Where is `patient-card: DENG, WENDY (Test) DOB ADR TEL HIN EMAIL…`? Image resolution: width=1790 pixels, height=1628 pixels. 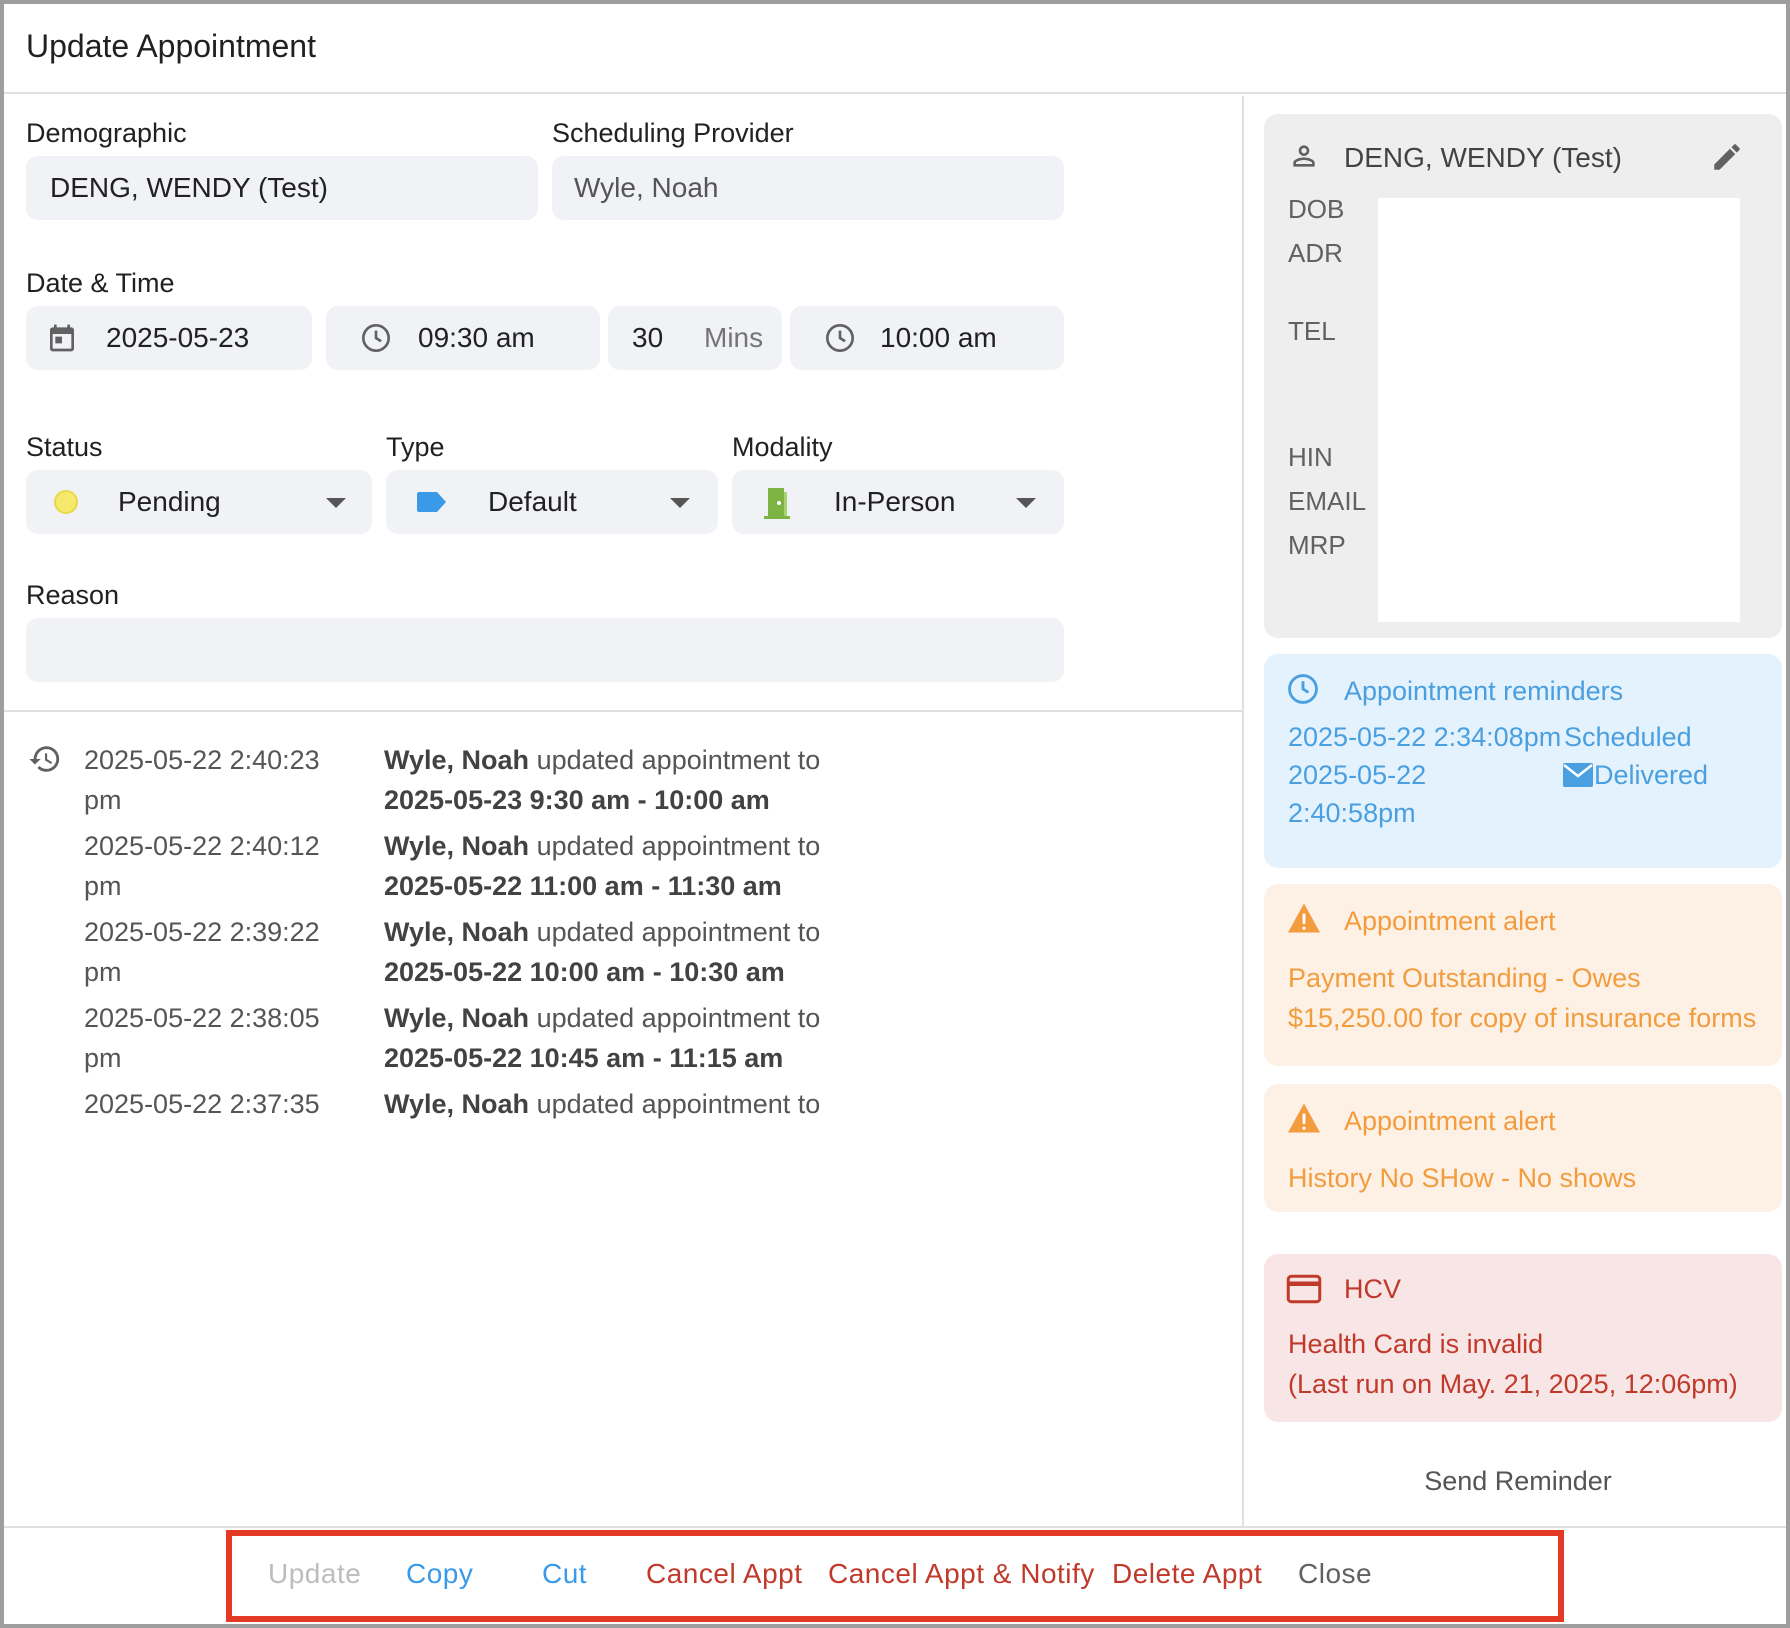 patient-card: DENG, WENDY (Test) DOB ADR TEL HIN EMAIL… is located at coordinates (1523, 376).